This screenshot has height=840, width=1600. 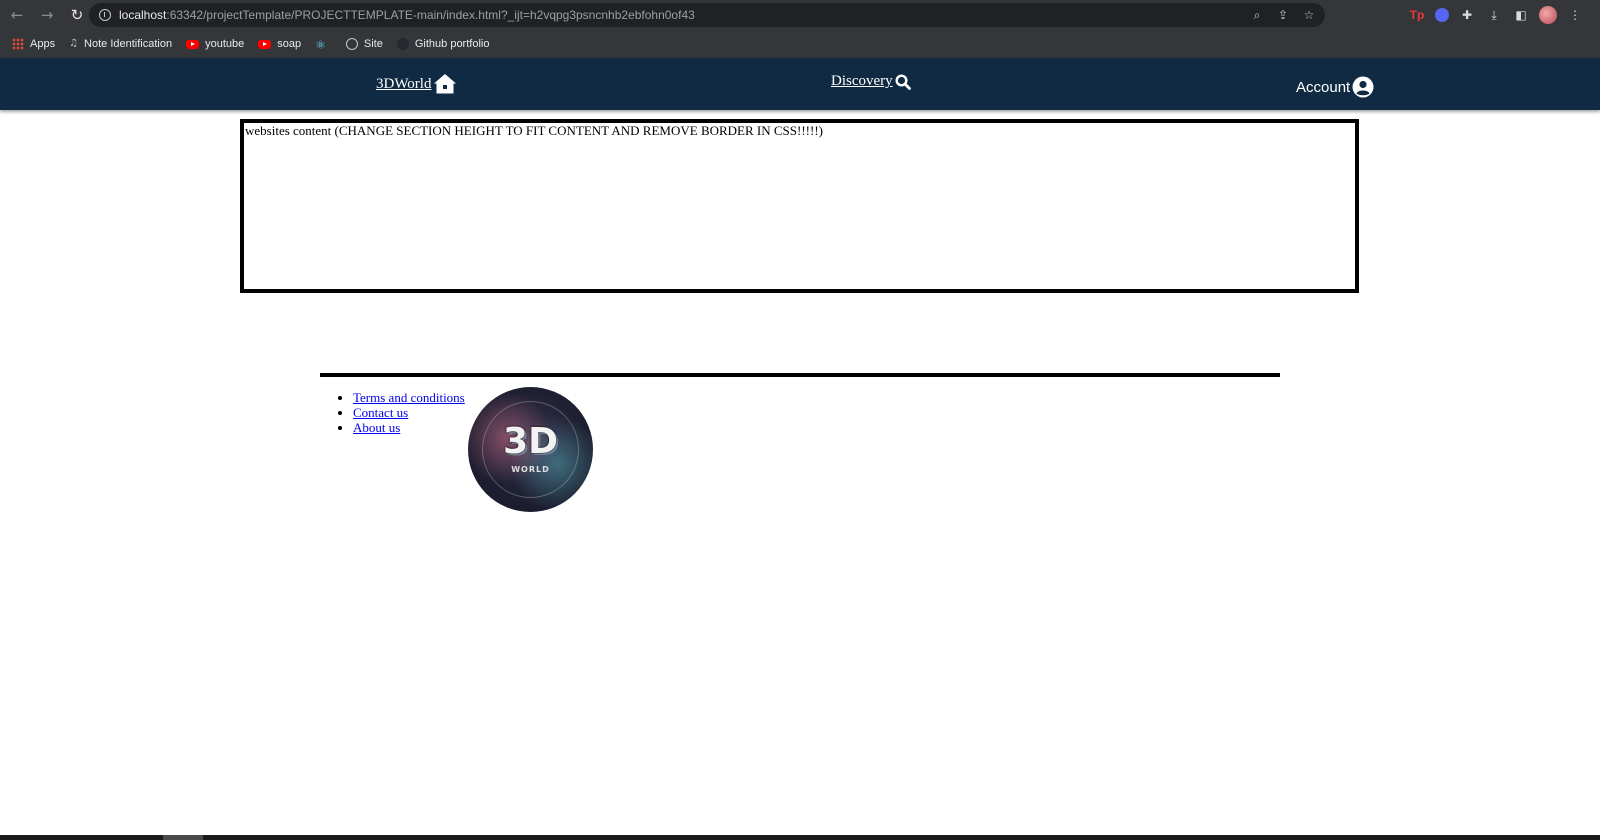 What do you see at coordinates (18, 44) in the screenshot?
I see `apps-icon` at bounding box center [18, 44].